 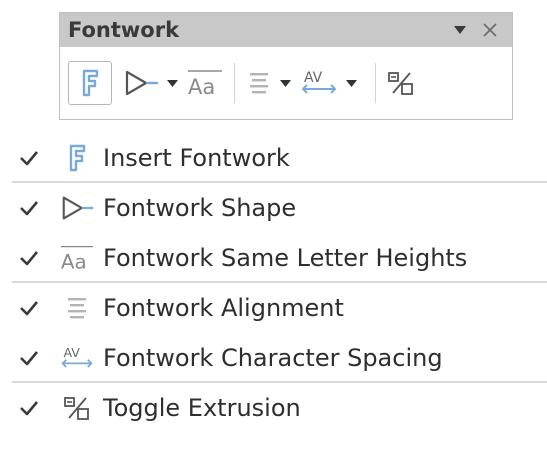 I want to click on fontwork-shape-dropdown-icon, so click(x=172, y=83).